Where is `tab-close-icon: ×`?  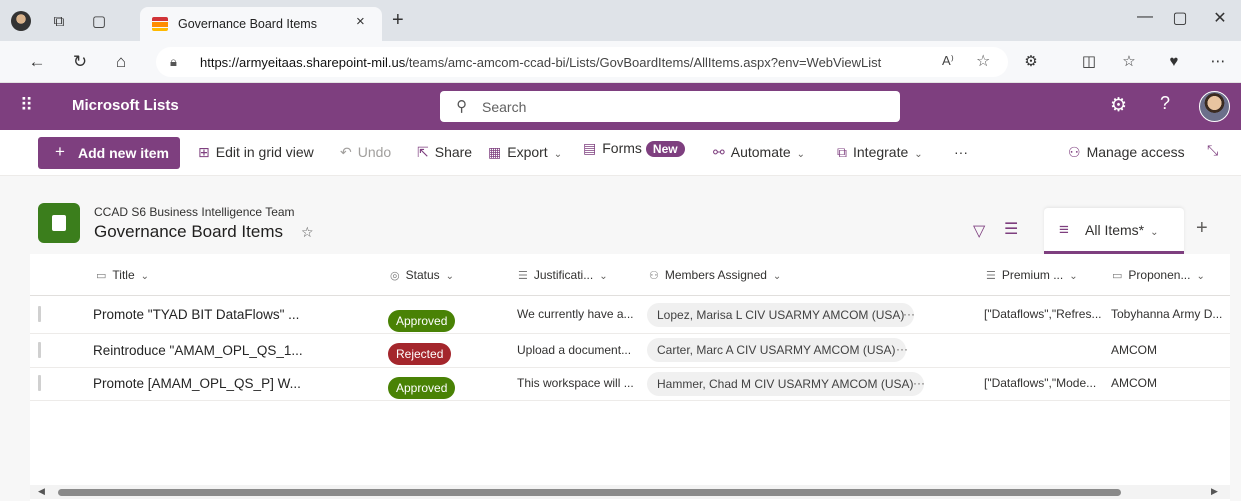 tab-close-icon: × is located at coordinates (360, 21).